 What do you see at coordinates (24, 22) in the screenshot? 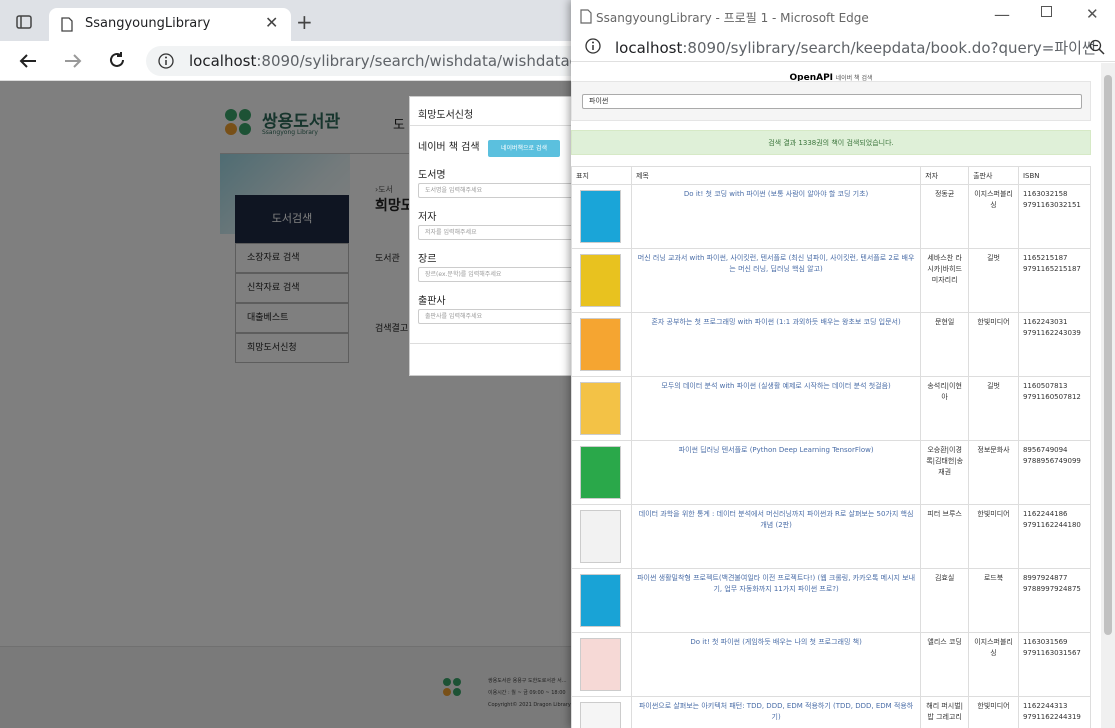
I see `tab-actions-icon` at bounding box center [24, 22].